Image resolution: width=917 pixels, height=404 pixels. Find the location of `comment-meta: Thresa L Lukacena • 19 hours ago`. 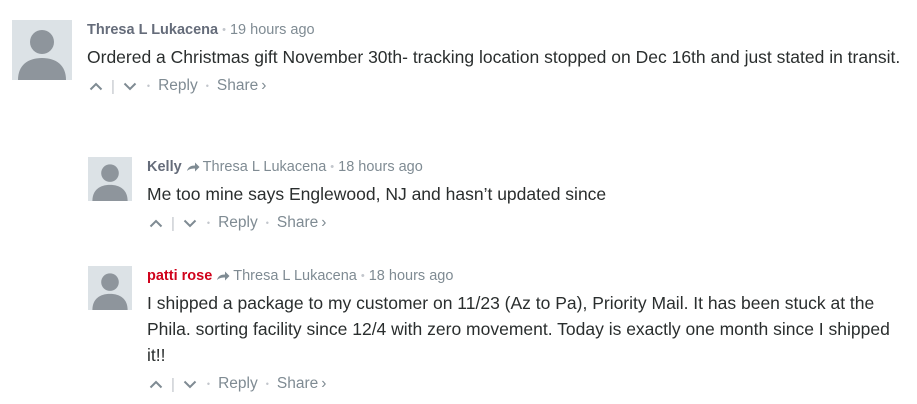

comment-meta: Thresa L Lukacena • 19 hours ago is located at coordinates (497, 30).